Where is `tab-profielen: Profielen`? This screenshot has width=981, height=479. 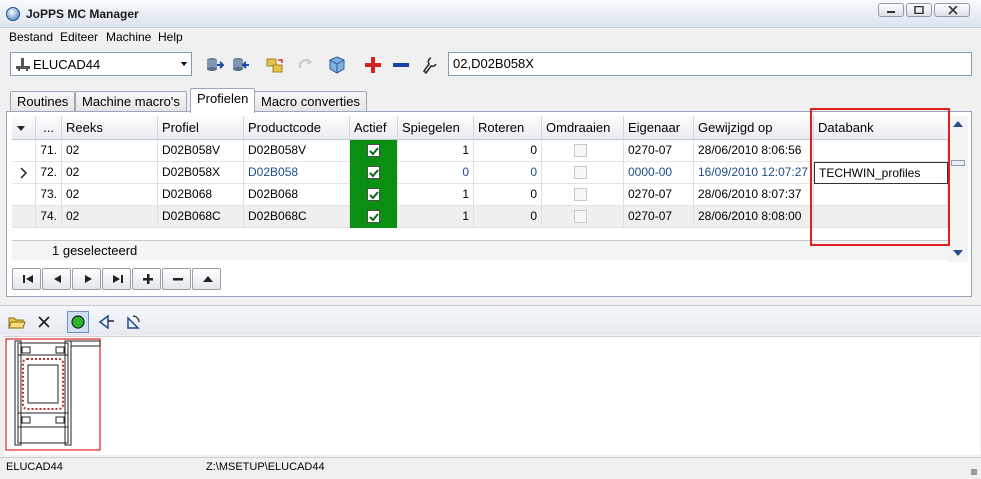 tab-profielen: Profielen is located at coordinates (223, 100).